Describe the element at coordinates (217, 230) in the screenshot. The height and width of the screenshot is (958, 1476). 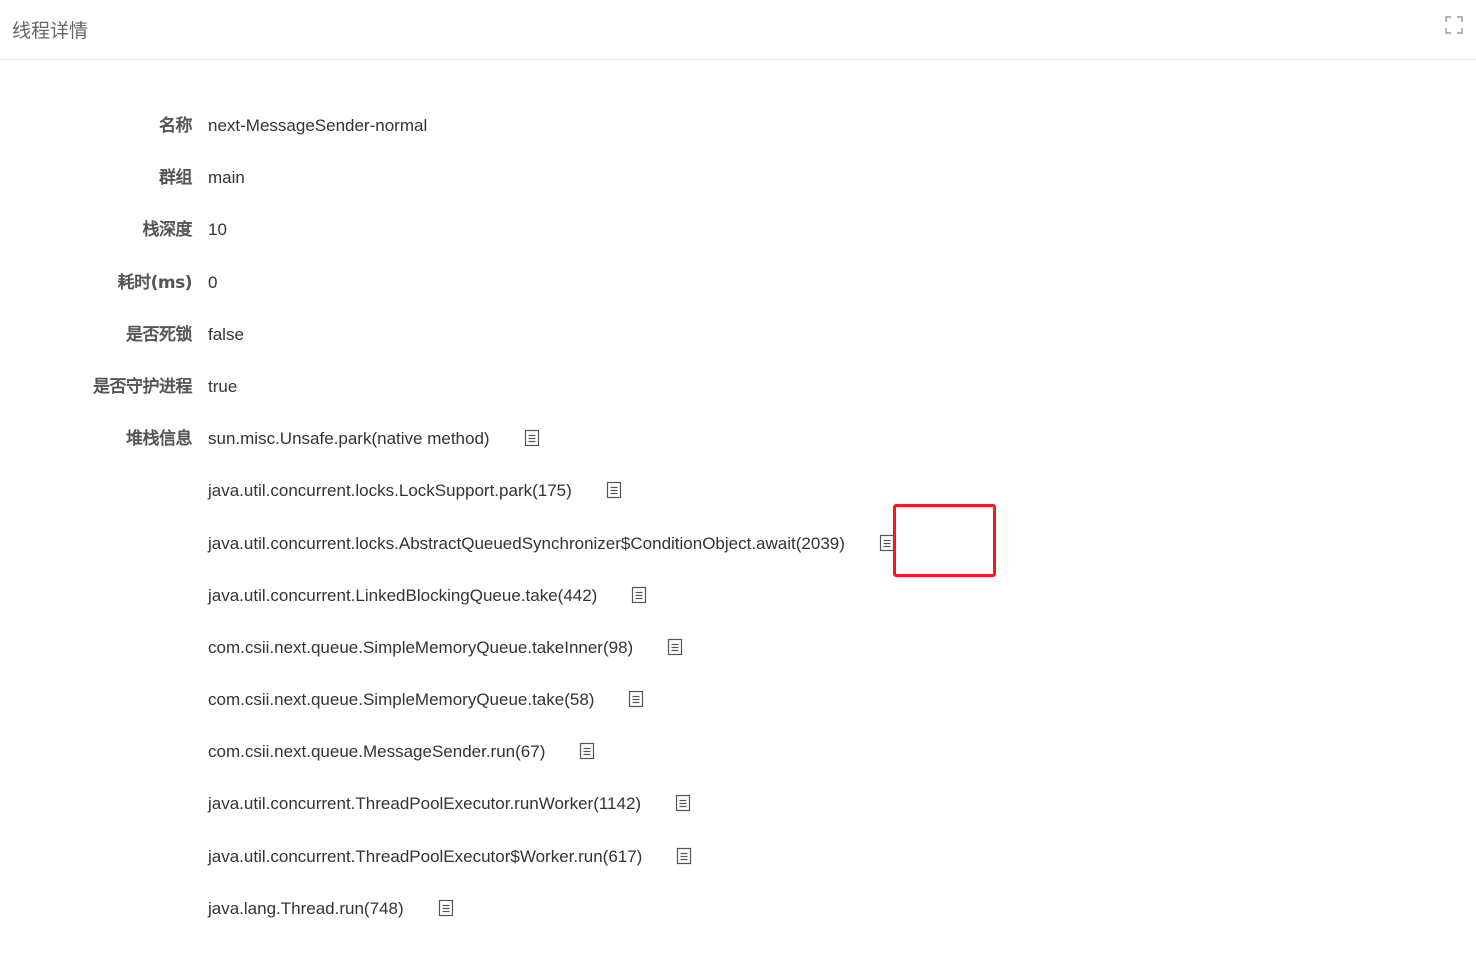
I see `field-value: 10` at that location.